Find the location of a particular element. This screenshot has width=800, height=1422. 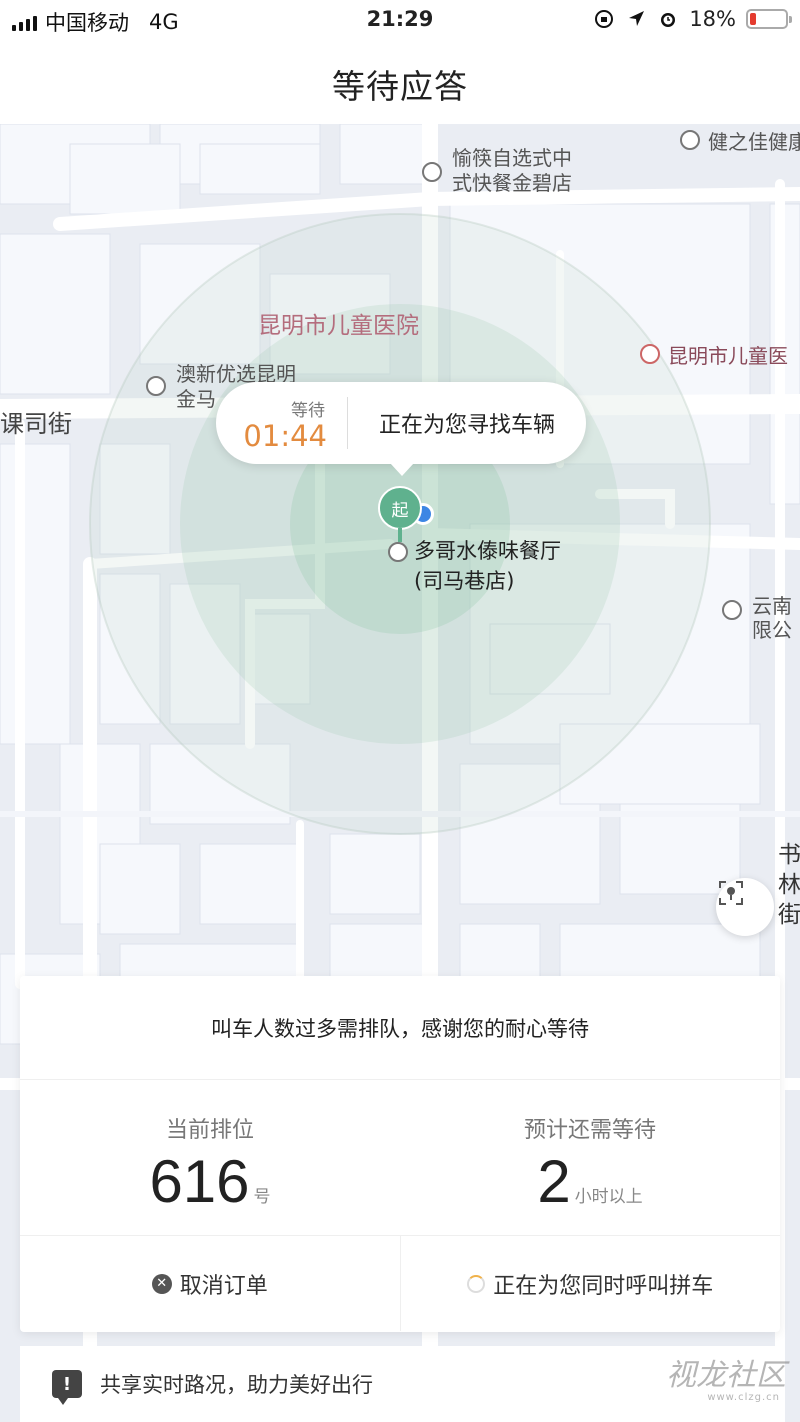

queue-notice: 叫车人数过多需排队，感谢您的耐心等待 is located at coordinates (400, 1028).